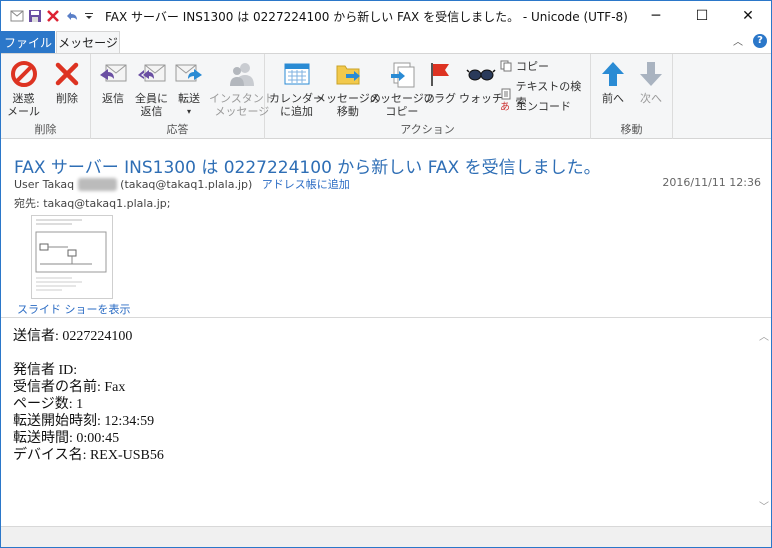 The height and width of the screenshot is (548, 772). Describe the element at coordinates (481, 74) in the screenshot. I see `glasses-icon` at that location.